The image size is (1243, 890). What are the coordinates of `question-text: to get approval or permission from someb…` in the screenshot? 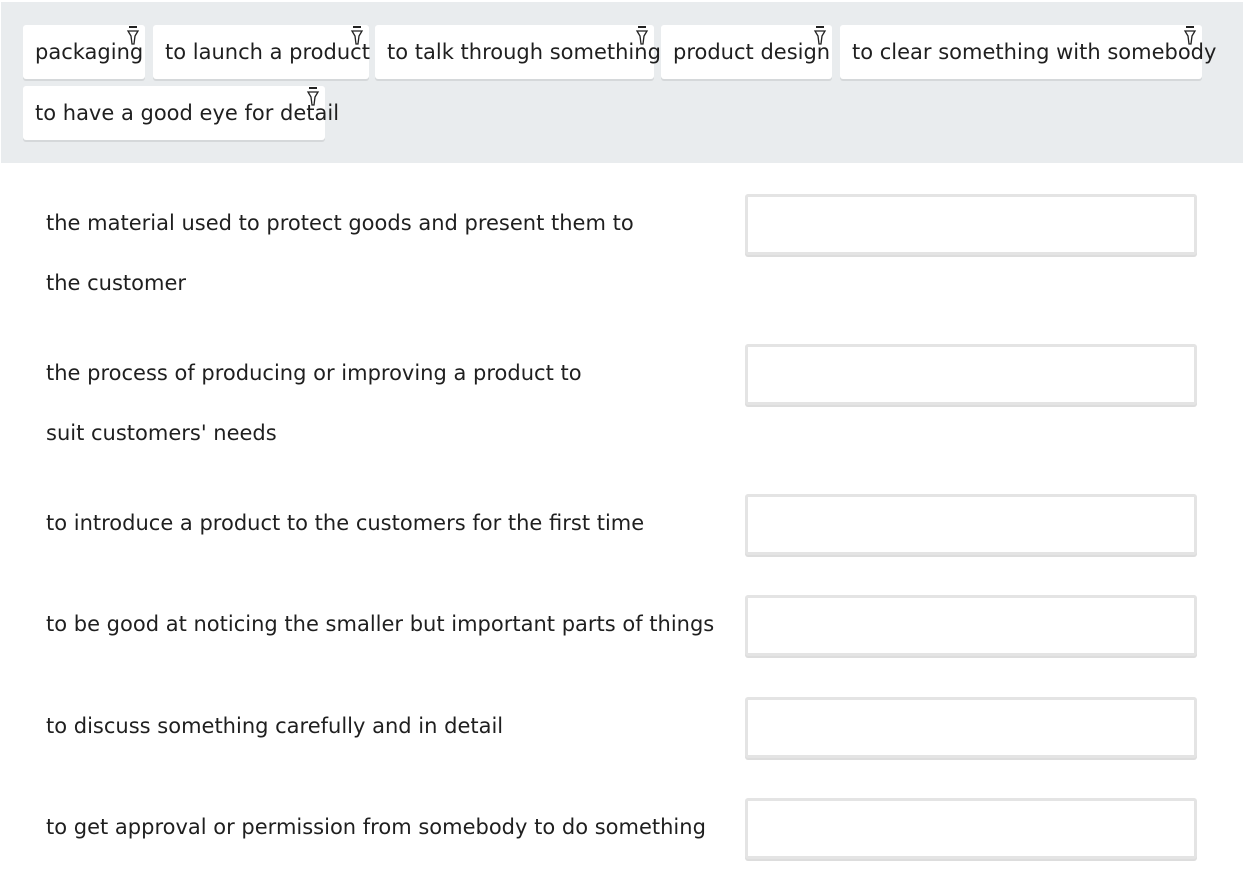 It's located at (376, 827).